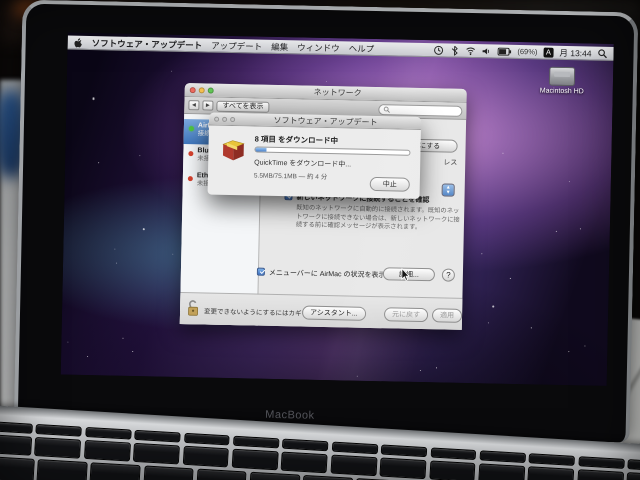 The width and height of the screenshot is (640, 480). I want to click on progress-fill, so click(261, 149).